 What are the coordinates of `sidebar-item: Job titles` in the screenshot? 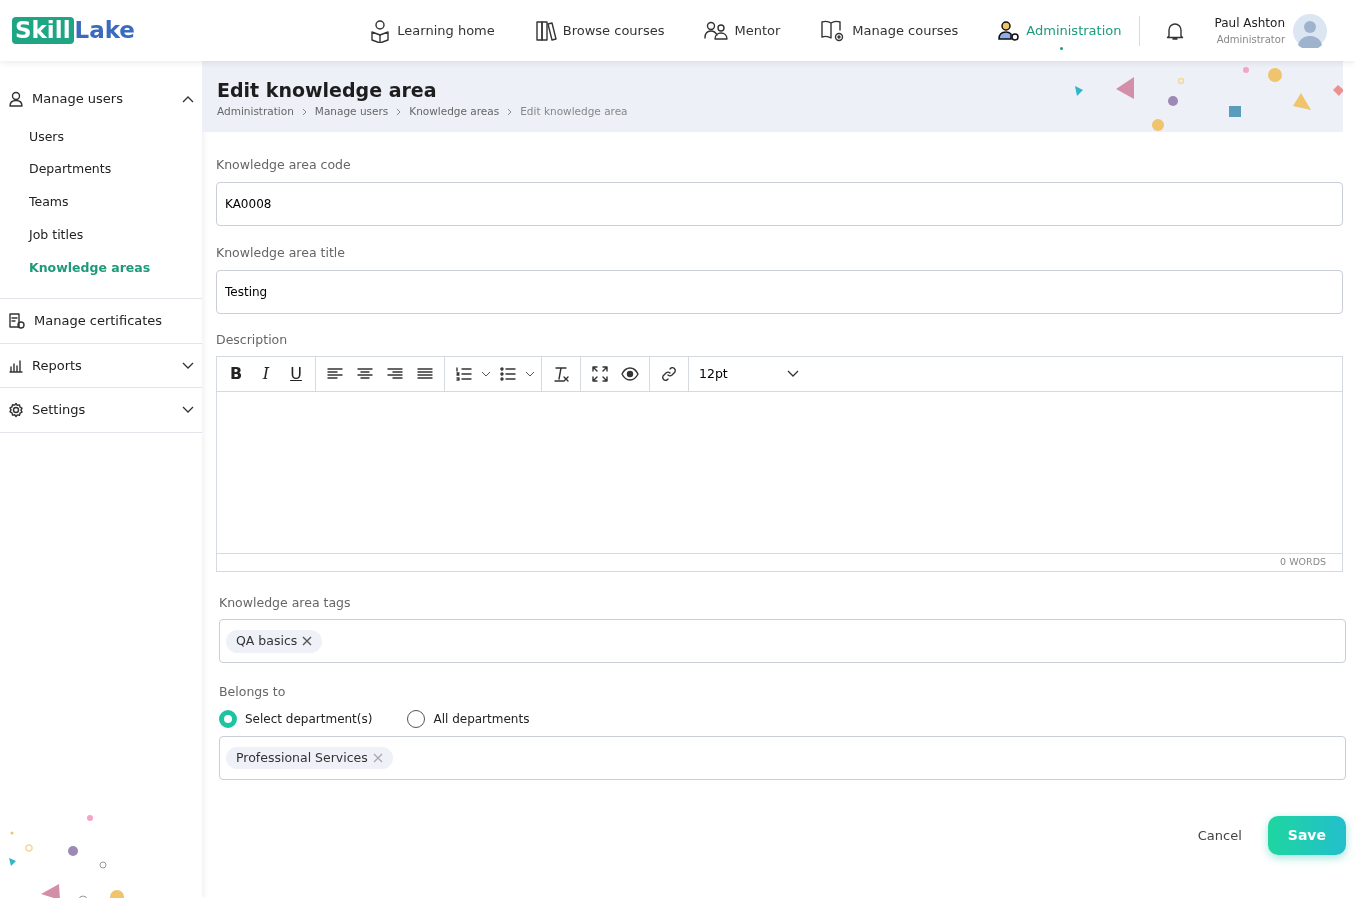 It's located at (56, 235).